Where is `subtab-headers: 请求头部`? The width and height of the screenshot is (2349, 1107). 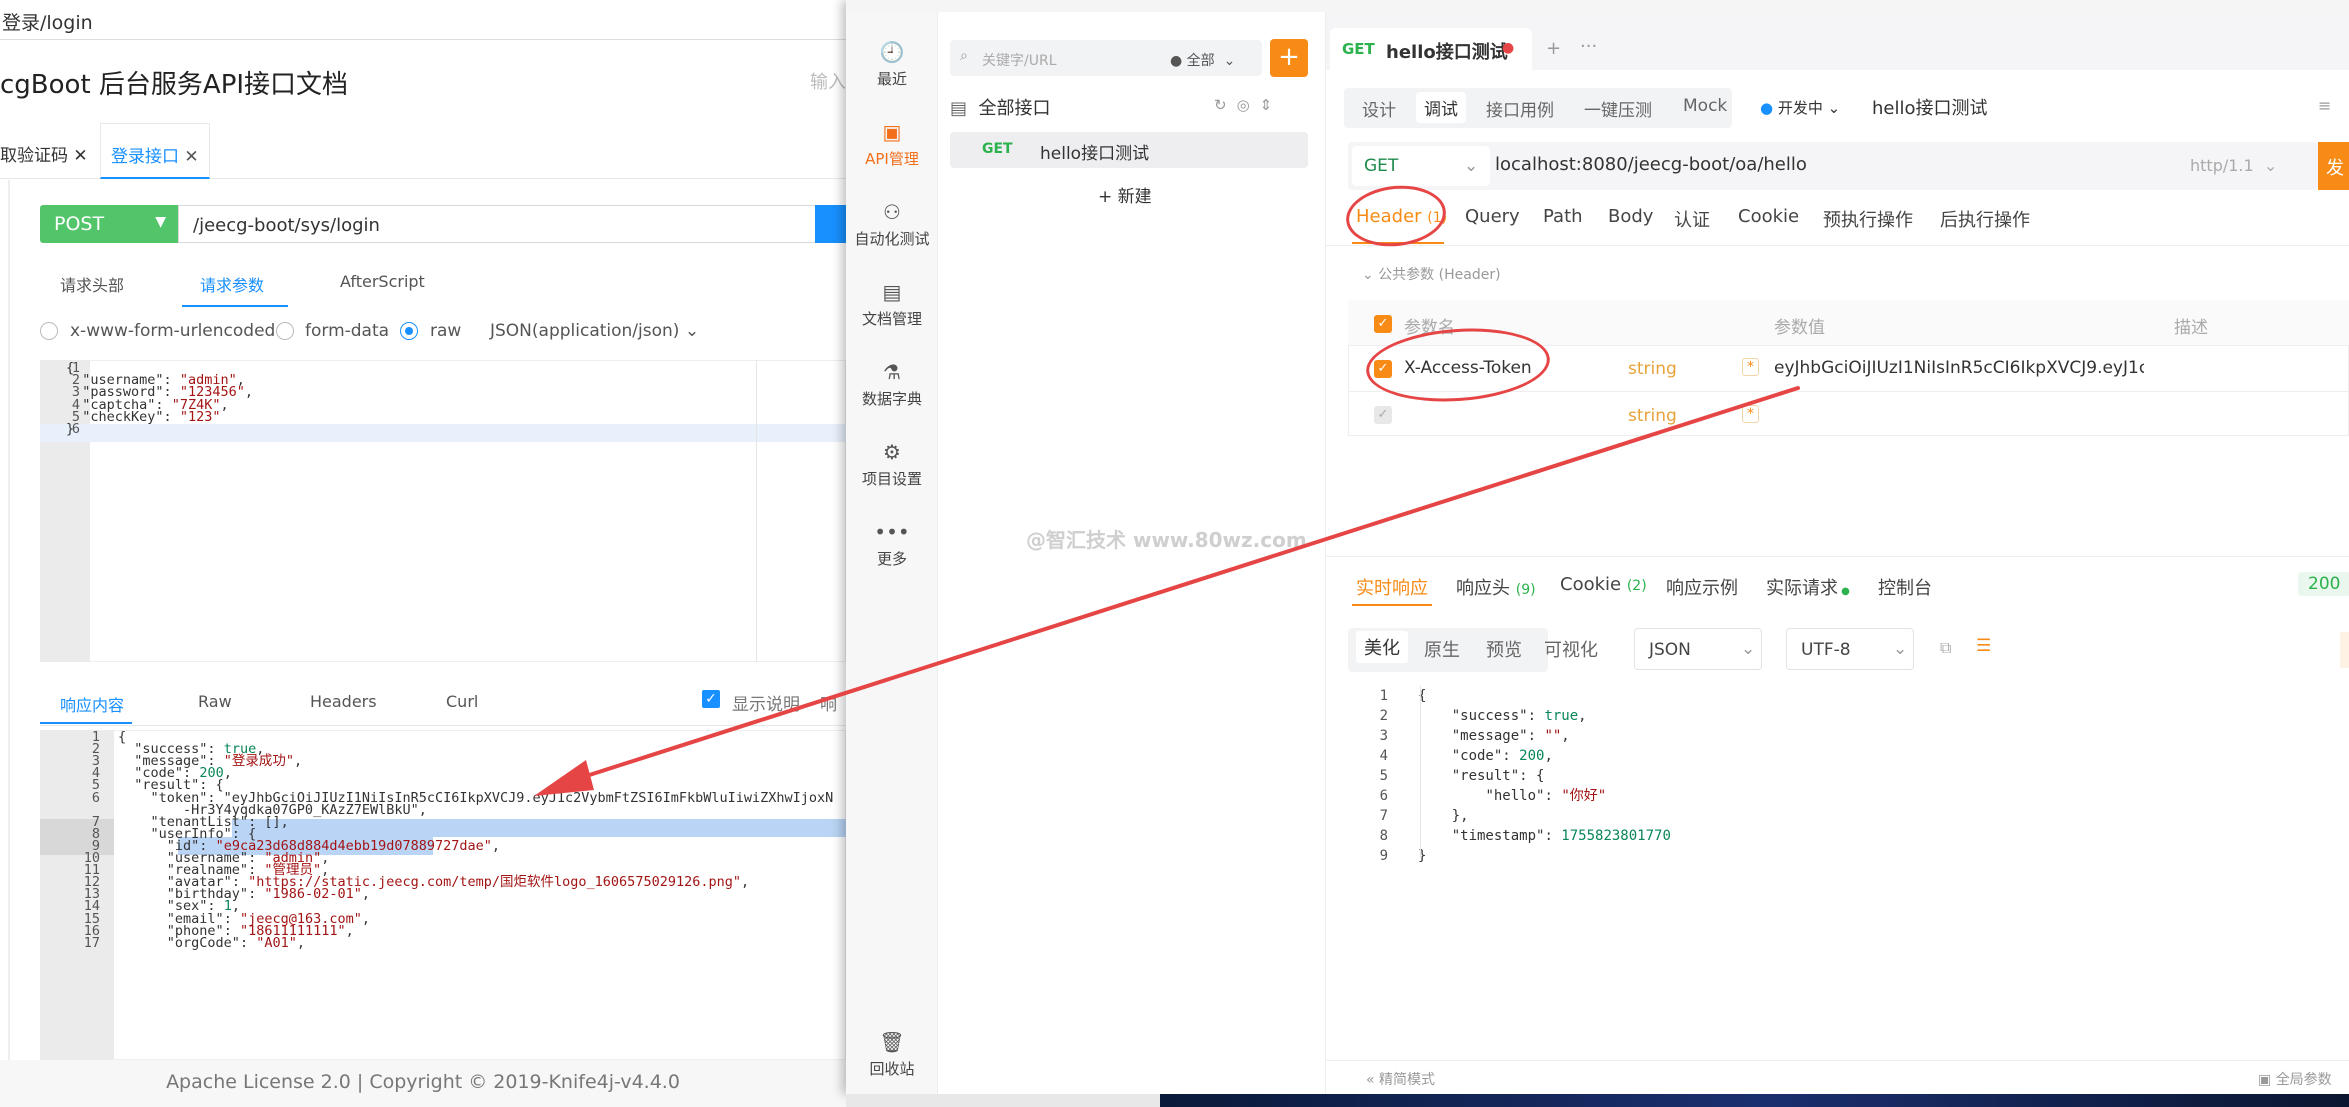
subtab-headers: 请求头部 is located at coordinates (92, 284).